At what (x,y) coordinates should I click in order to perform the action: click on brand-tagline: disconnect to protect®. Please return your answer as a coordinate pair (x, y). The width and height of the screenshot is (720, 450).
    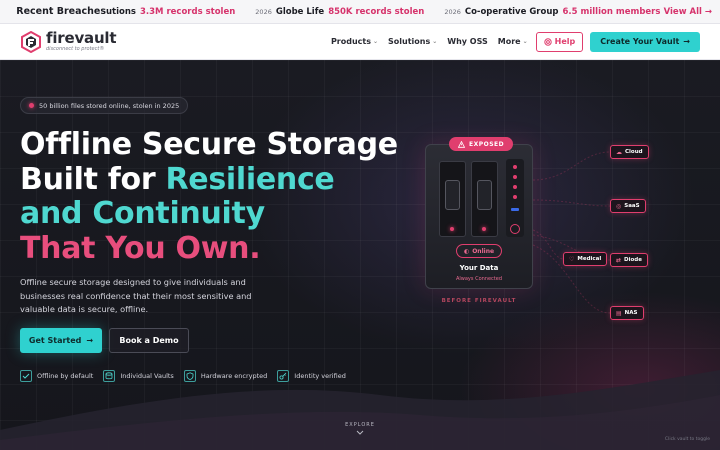
    Looking at the image, I should click on (75, 49).